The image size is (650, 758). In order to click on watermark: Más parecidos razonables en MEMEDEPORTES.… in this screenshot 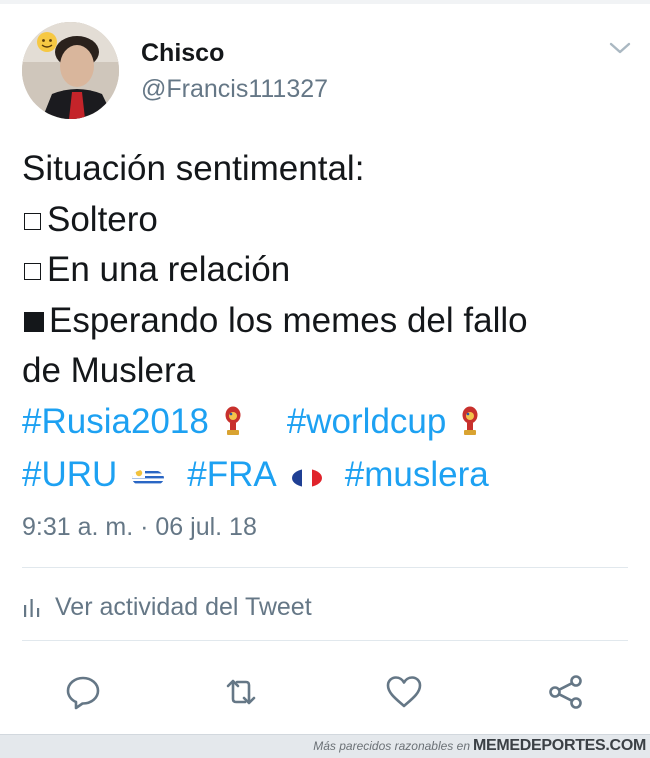, I will do `click(479, 746)`.